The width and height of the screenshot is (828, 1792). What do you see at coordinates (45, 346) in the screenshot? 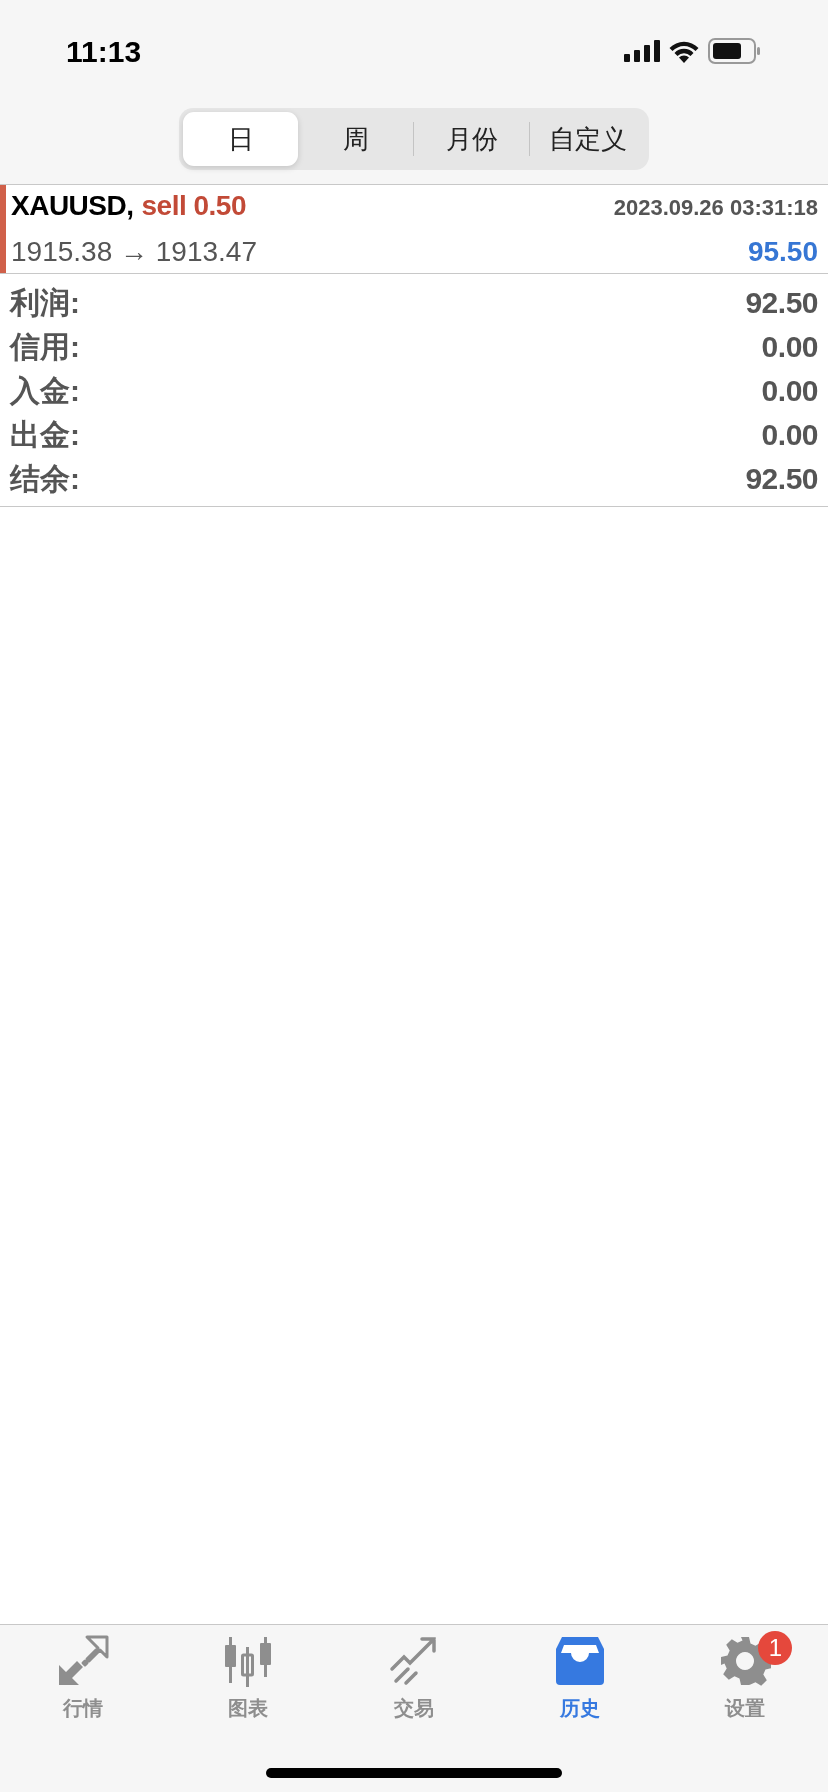
I see `summary-label: 信用:` at bounding box center [45, 346].